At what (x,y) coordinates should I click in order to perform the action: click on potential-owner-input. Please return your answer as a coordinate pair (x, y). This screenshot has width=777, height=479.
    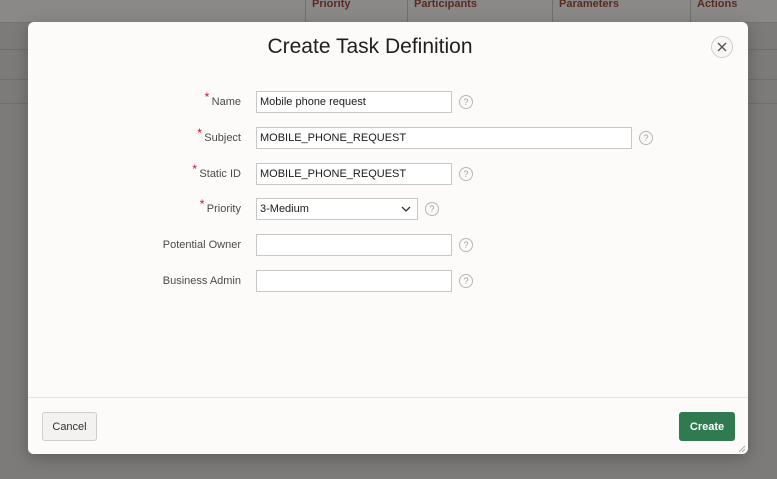
    Looking at the image, I should click on (354, 245).